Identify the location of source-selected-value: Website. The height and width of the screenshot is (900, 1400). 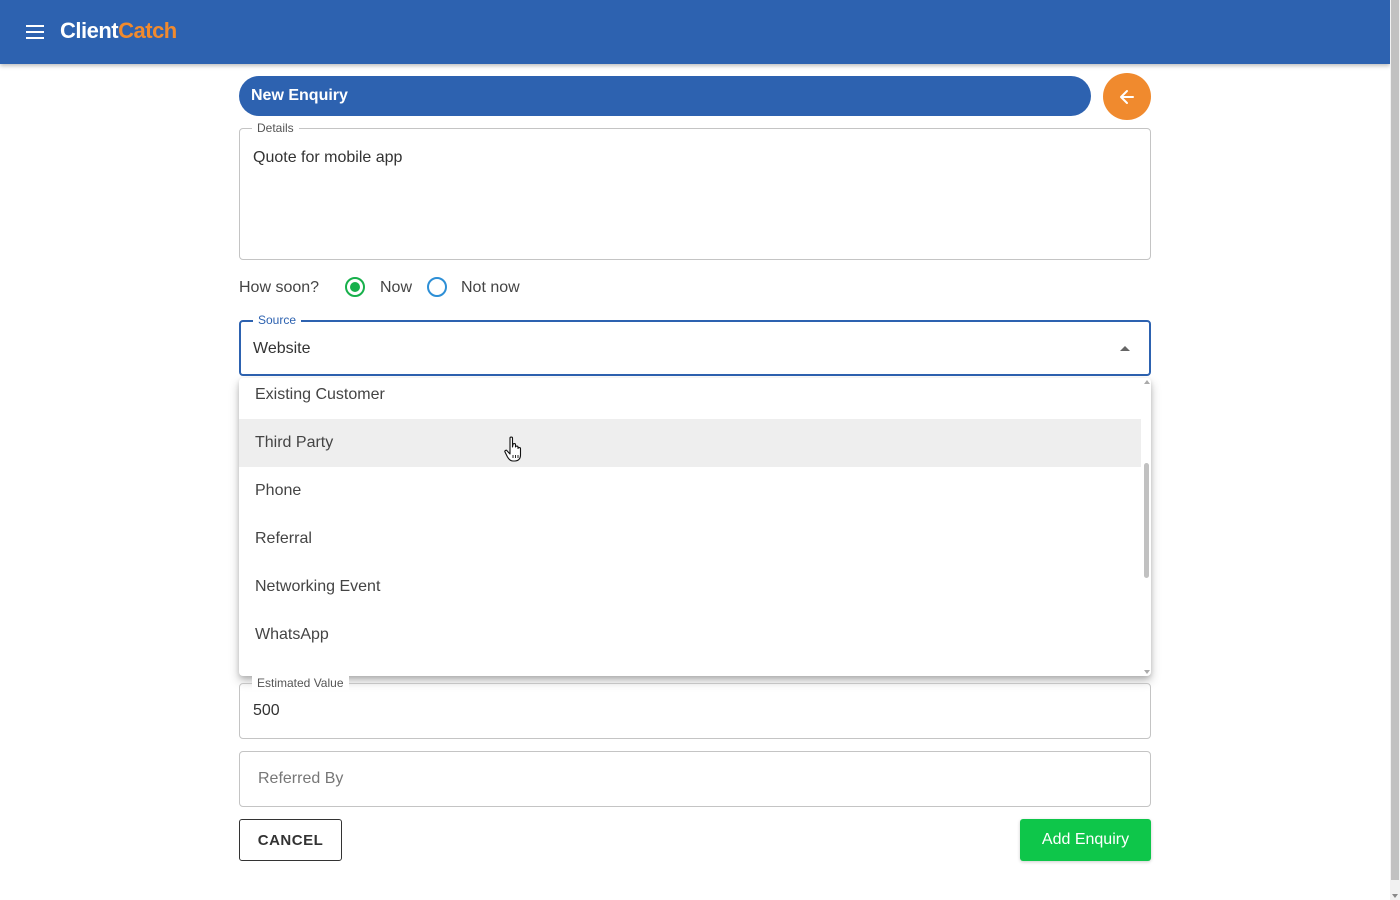
(282, 349).